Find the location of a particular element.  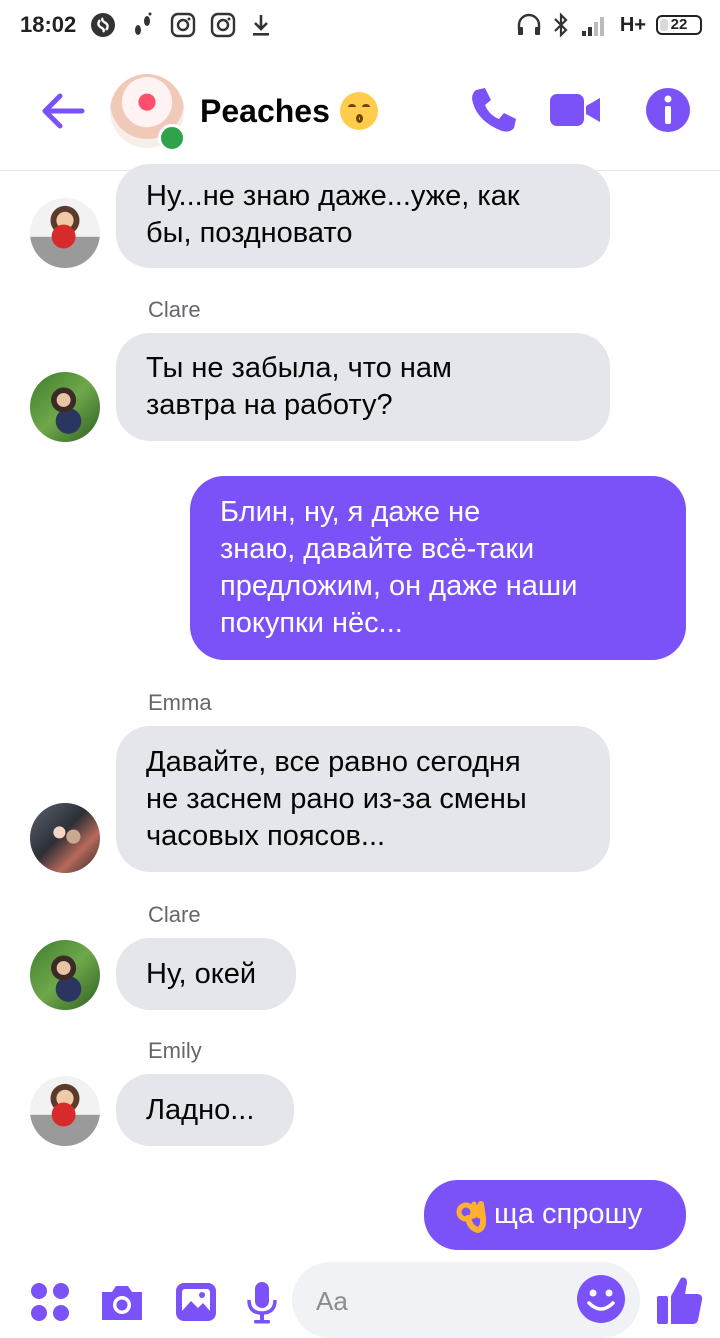

battery-level: 22 is located at coordinates (679, 24).